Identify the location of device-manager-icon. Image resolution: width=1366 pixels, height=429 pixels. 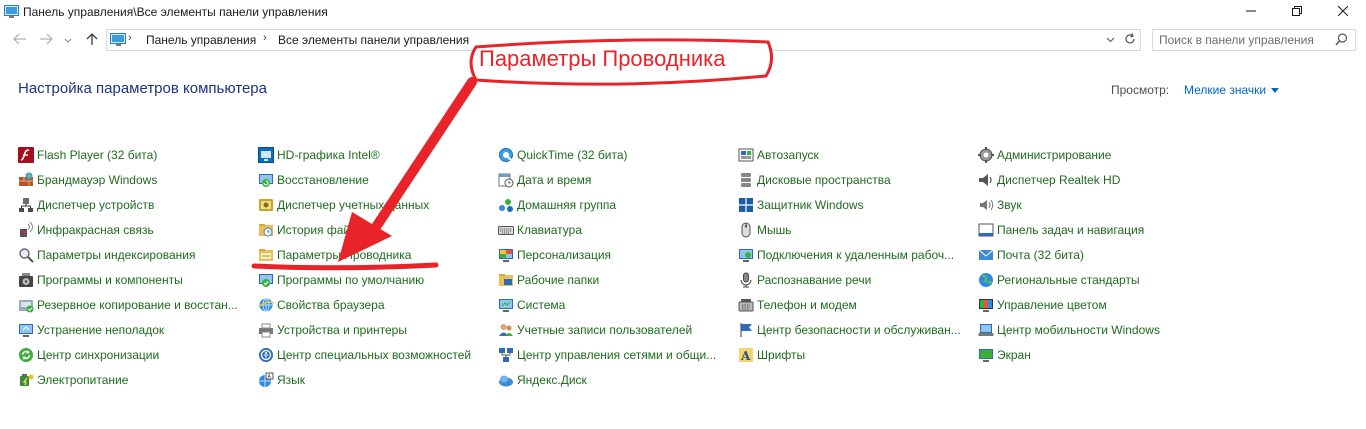
(26, 205).